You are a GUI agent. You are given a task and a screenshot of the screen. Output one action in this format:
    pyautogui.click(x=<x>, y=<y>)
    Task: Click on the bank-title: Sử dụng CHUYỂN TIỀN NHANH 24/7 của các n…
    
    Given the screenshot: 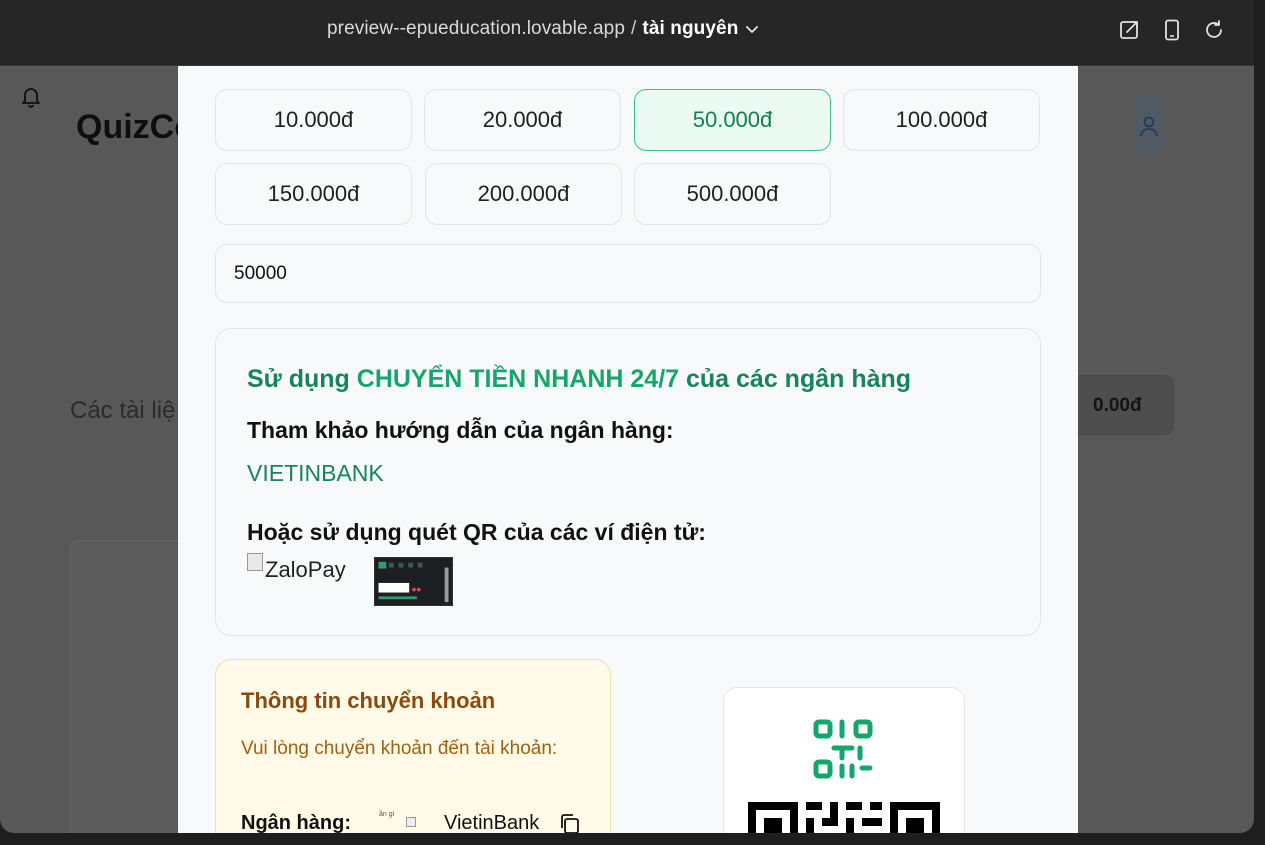 What is the action you would take?
    pyautogui.click(x=579, y=379)
    